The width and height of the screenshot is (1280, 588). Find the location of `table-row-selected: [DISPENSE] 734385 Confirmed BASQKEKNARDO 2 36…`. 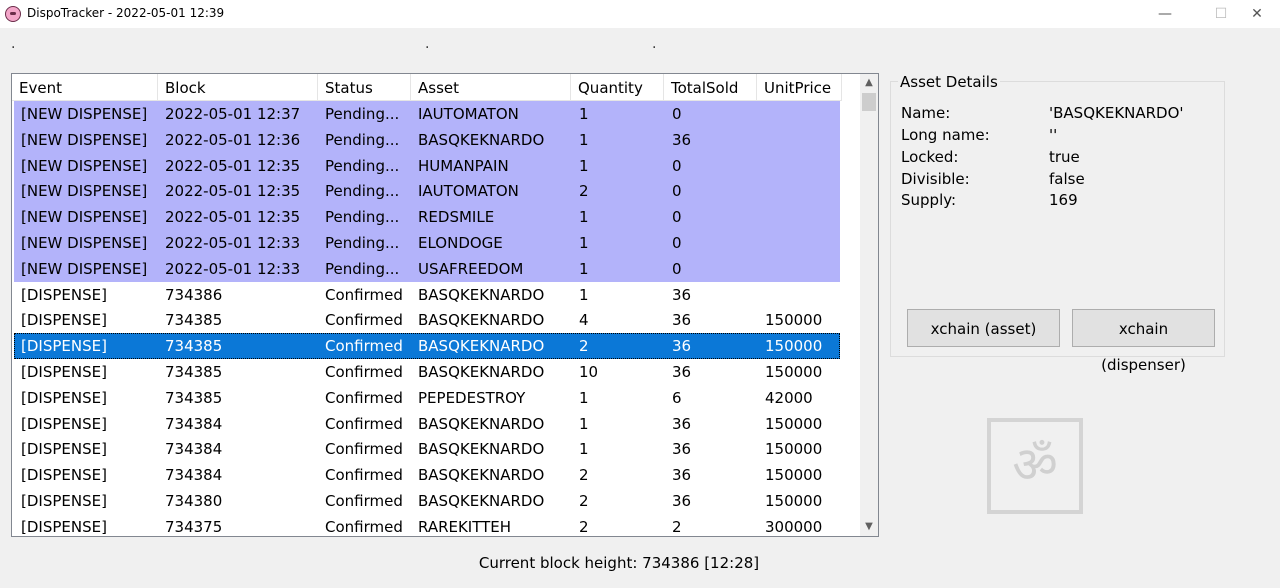

table-row-selected: [DISPENSE] 734385 Confirmed BASQKEKNARDO 2 36… is located at coordinates (427, 346).